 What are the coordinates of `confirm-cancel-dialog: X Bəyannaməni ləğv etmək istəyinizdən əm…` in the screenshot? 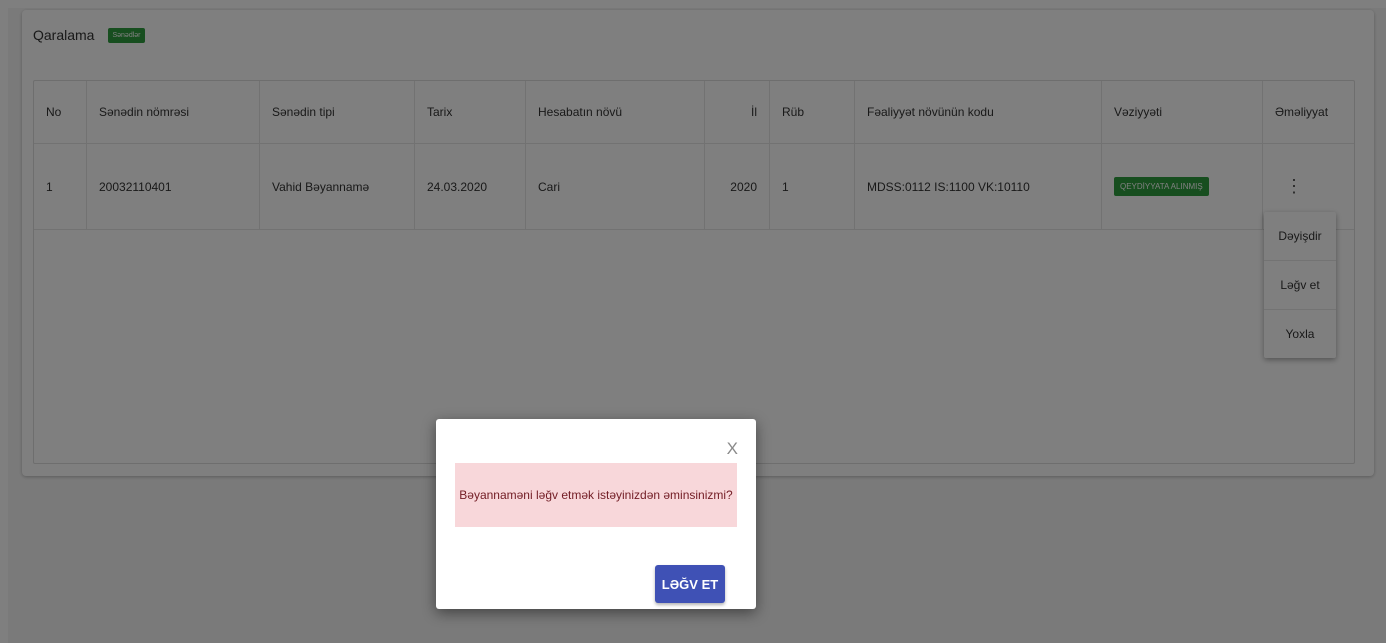 It's located at (596, 514).